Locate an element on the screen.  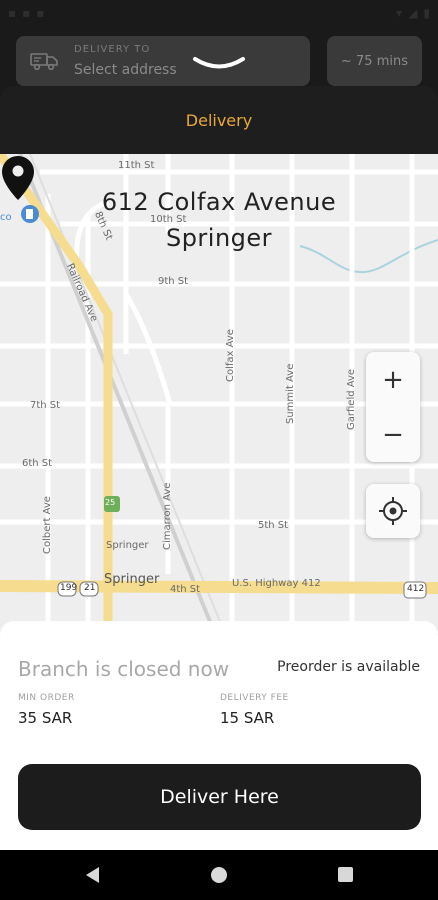
address-line-2: Springer is located at coordinates (219, 238).